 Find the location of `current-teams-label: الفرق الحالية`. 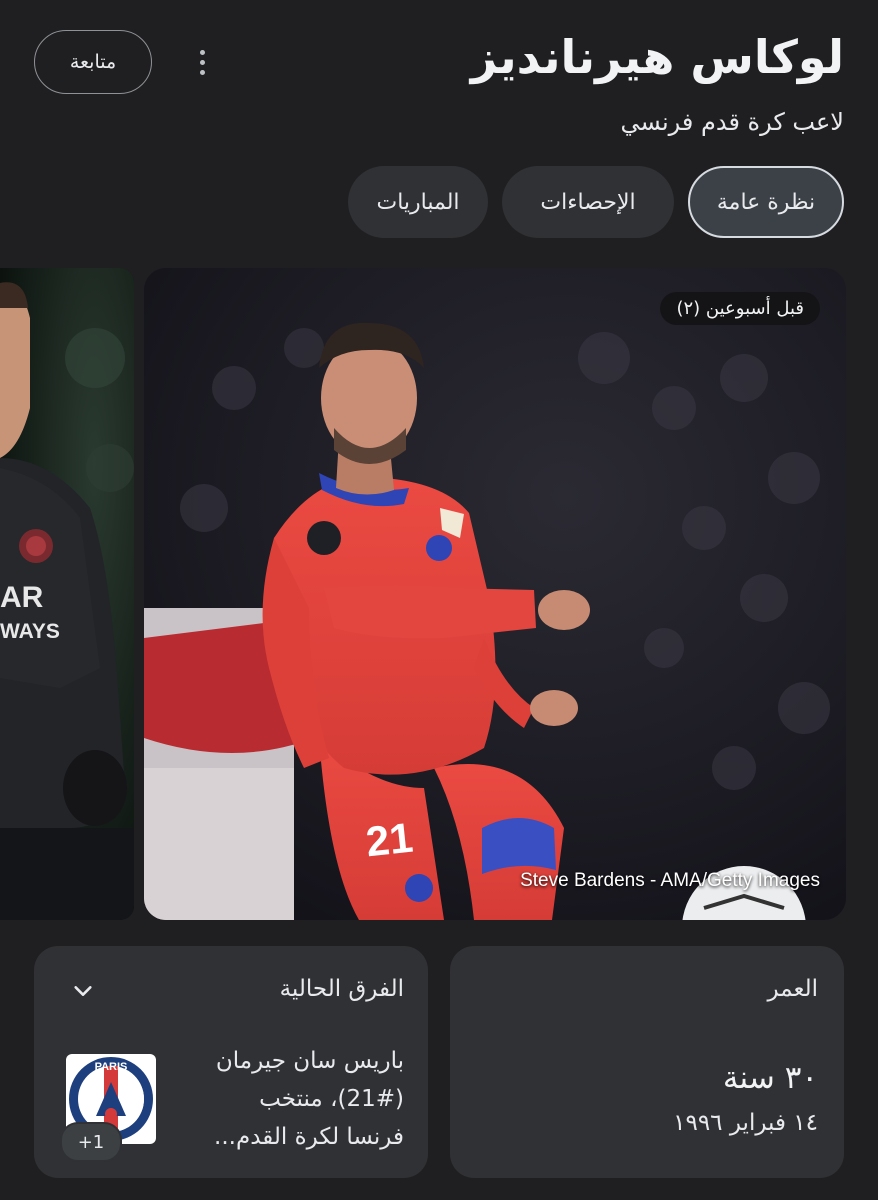

current-teams-label: الفرق الحالية is located at coordinates (341, 989).